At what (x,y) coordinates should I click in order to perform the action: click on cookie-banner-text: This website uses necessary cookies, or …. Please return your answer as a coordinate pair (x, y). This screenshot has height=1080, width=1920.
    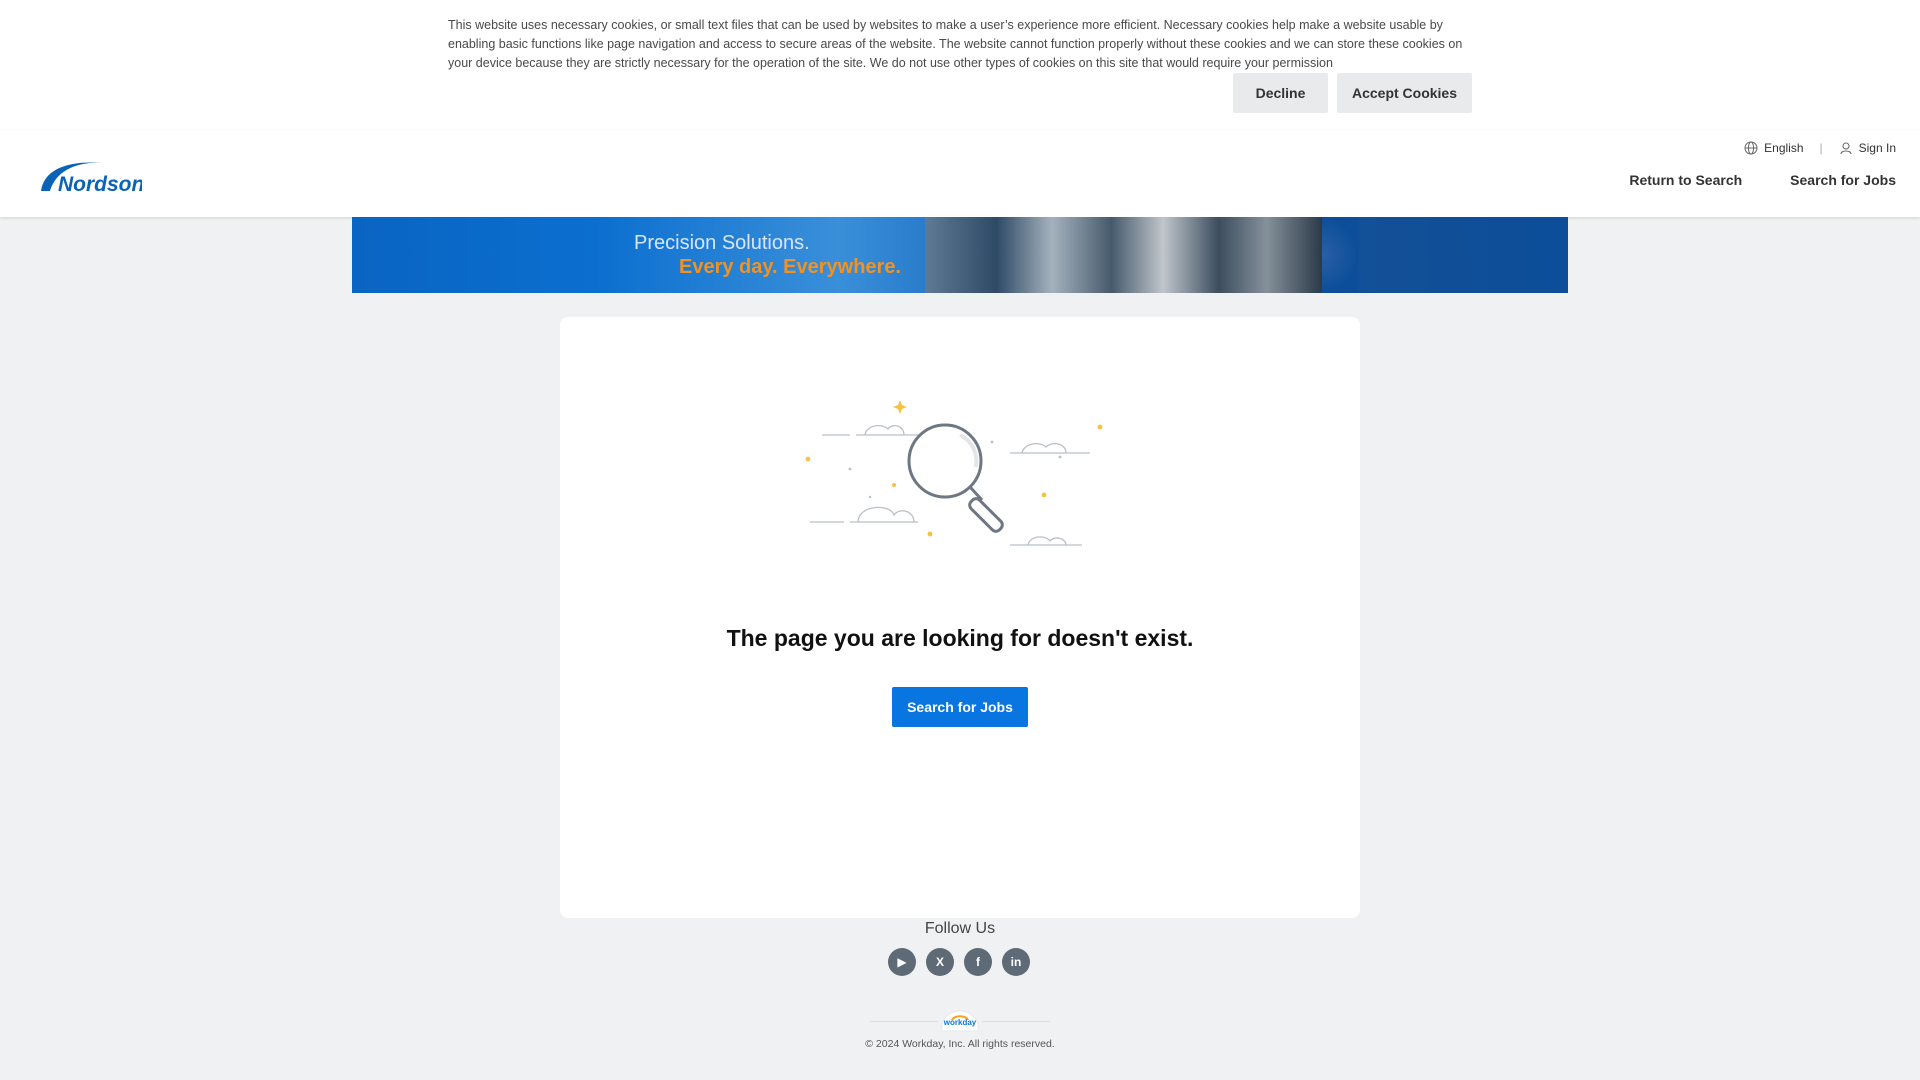
    Looking at the image, I should click on (955, 44).